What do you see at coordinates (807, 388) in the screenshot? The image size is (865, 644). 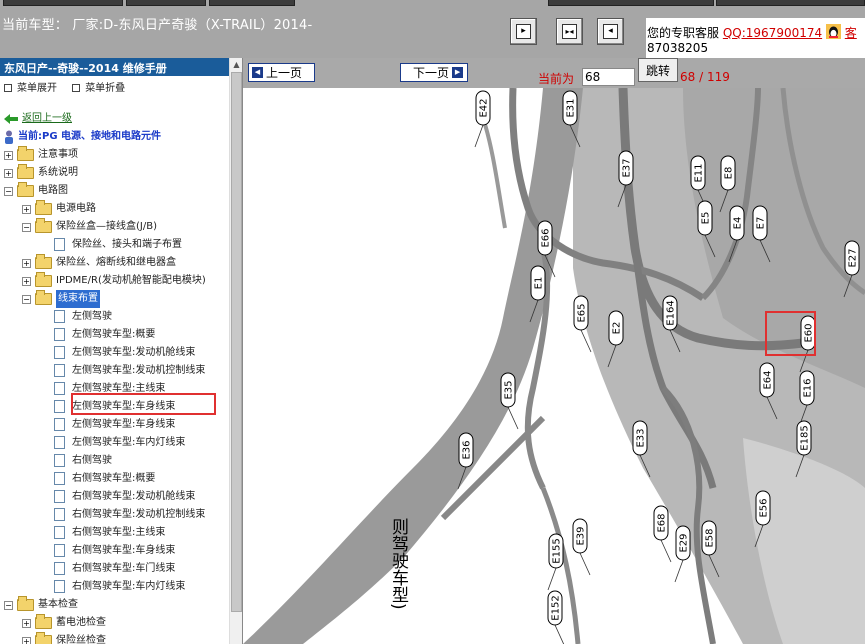 I see `connector-callout: E16` at bounding box center [807, 388].